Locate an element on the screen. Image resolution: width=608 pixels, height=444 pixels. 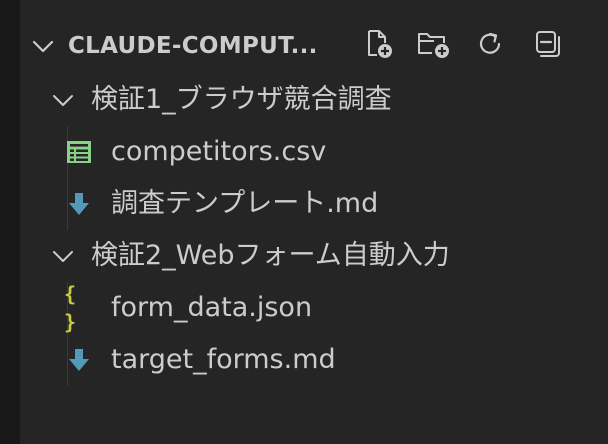
folder-name: 検証2_Webフォーム自動入力 is located at coordinates (270, 255).